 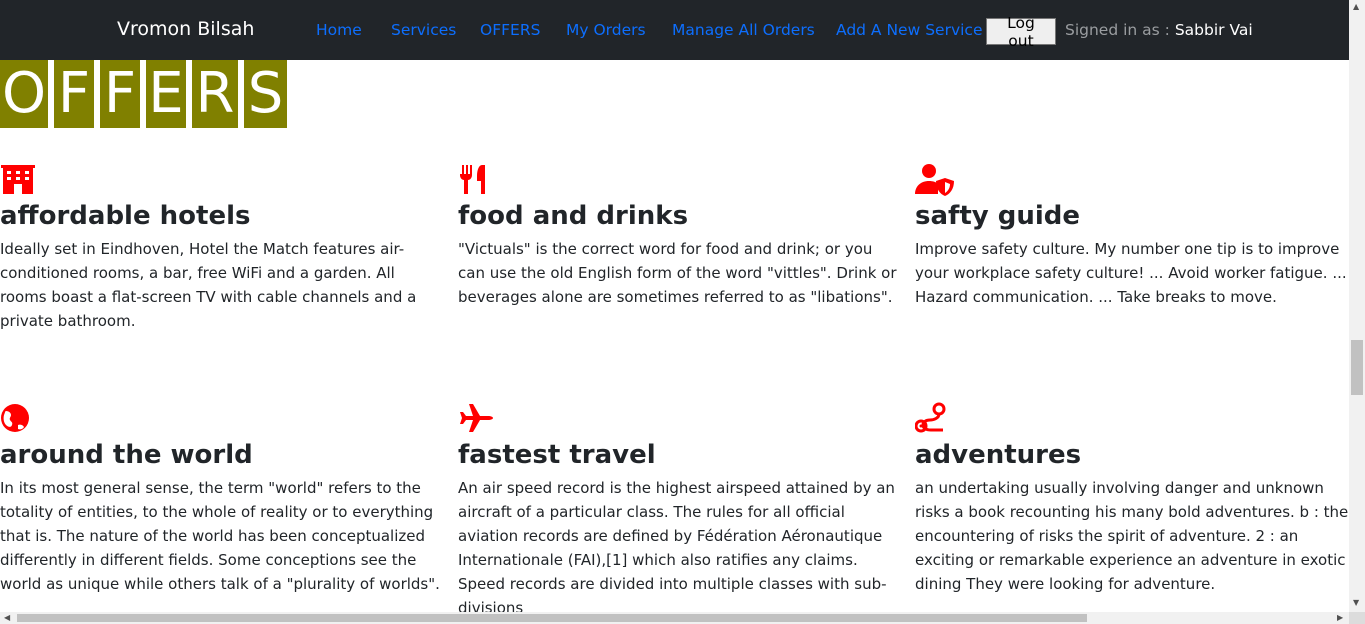 I want to click on route-icon, so click(x=930, y=417).